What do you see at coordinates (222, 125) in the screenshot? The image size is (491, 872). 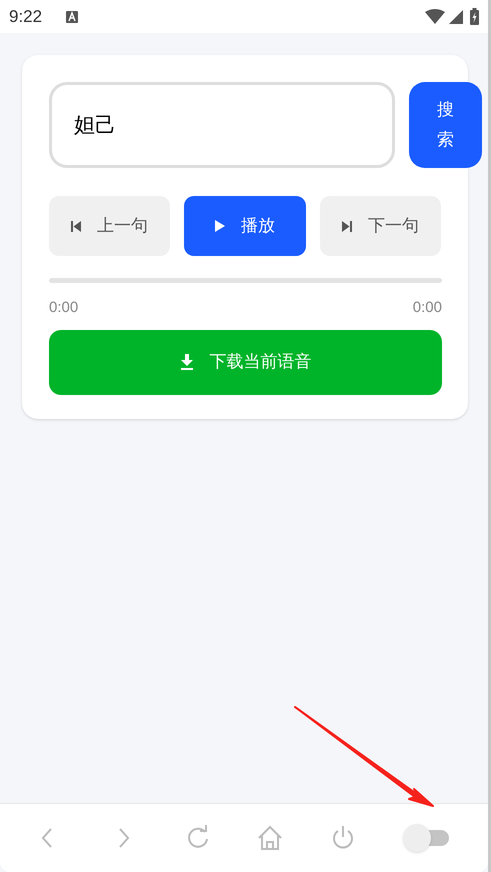 I see `search-field: 妲己` at bounding box center [222, 125].